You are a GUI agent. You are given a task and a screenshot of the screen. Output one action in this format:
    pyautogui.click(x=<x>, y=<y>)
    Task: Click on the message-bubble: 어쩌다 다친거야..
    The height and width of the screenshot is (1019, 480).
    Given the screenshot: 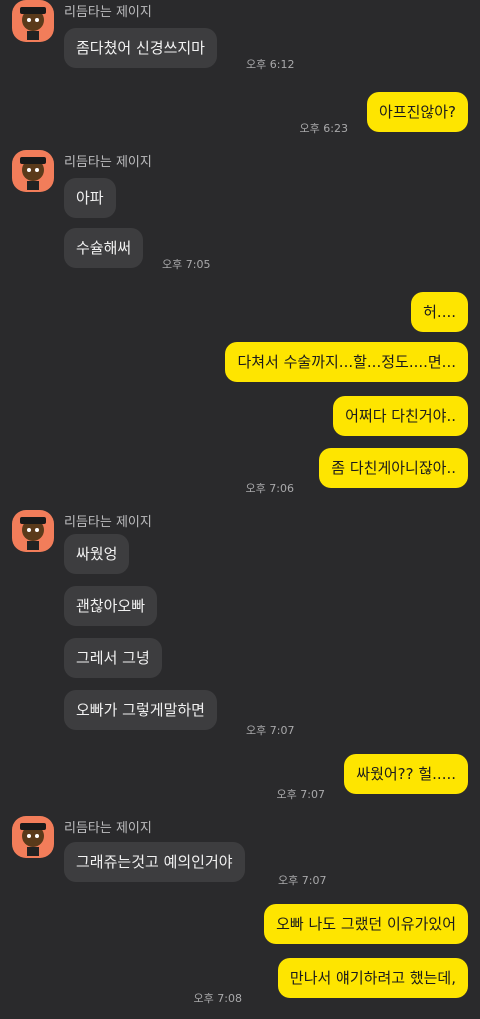 What is the action you would take?
    pyautogui.click(x=400, y=416)
    